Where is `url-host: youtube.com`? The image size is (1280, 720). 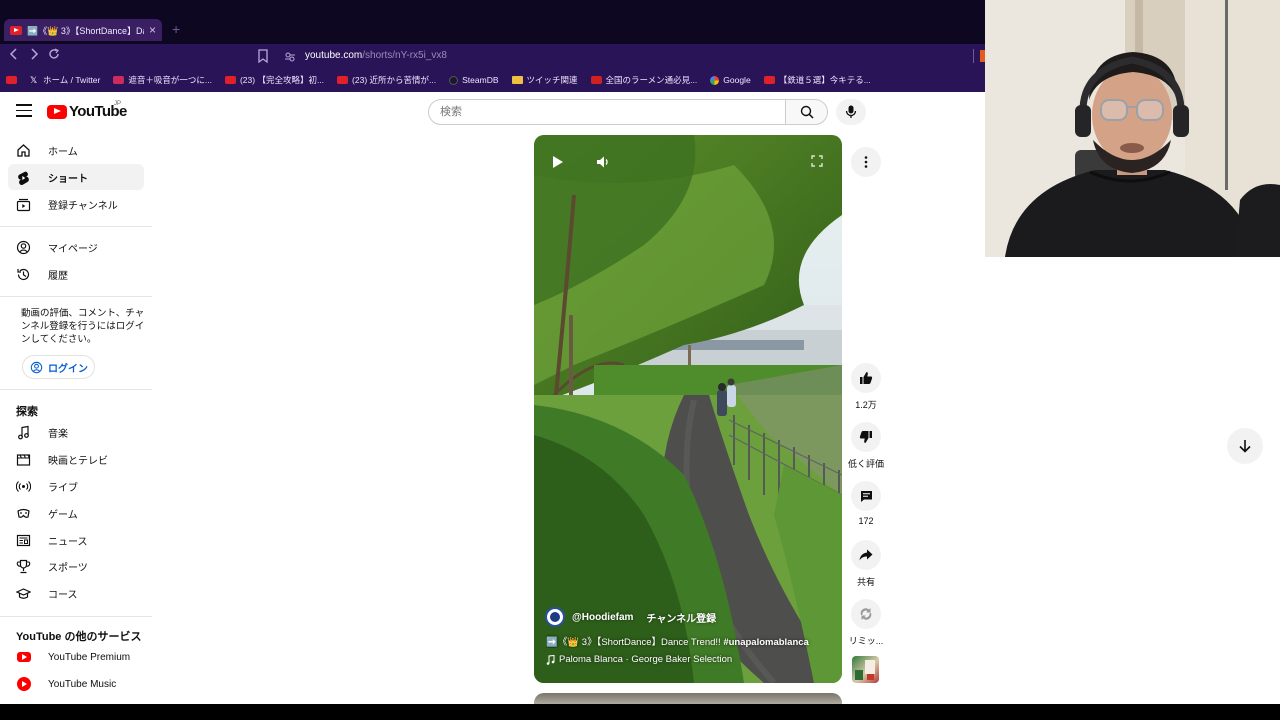 url-host: youtube.com is located at coordinates (334, 55).